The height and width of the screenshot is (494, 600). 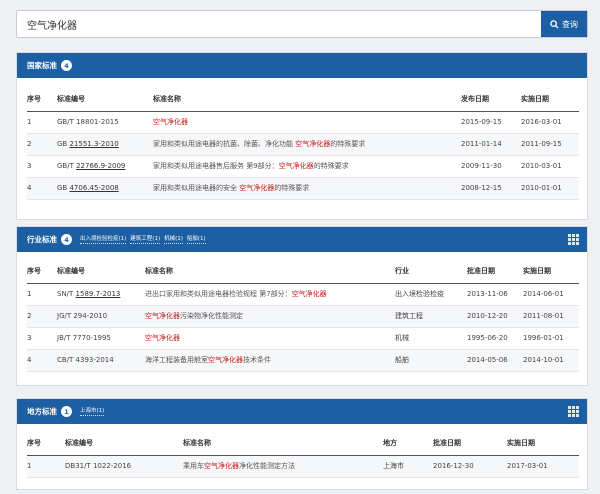 I want to click on approve-date: 2013-11-06, so click(x=495, y=294).